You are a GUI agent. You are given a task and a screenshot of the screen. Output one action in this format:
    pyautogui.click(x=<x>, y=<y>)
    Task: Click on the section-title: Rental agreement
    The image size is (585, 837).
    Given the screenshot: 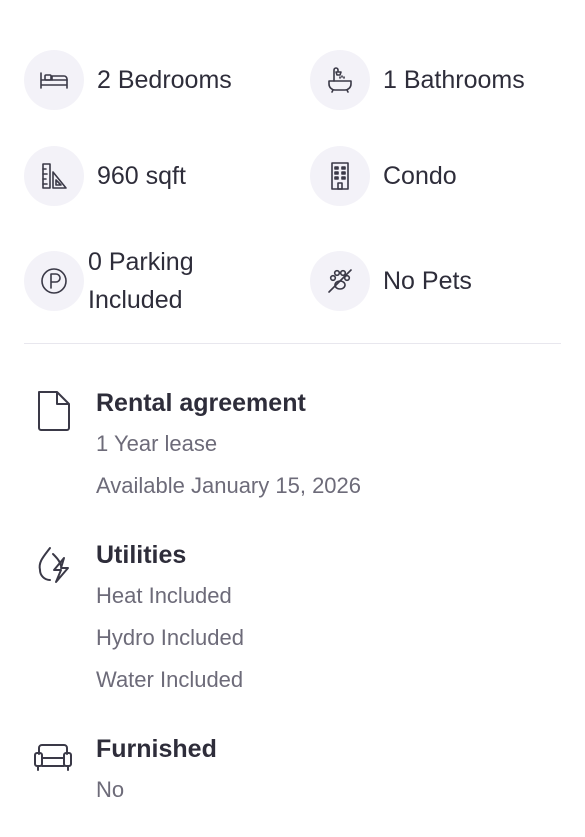 What is the action you would take?
    pyautogui.click(x=201, y=403)
    